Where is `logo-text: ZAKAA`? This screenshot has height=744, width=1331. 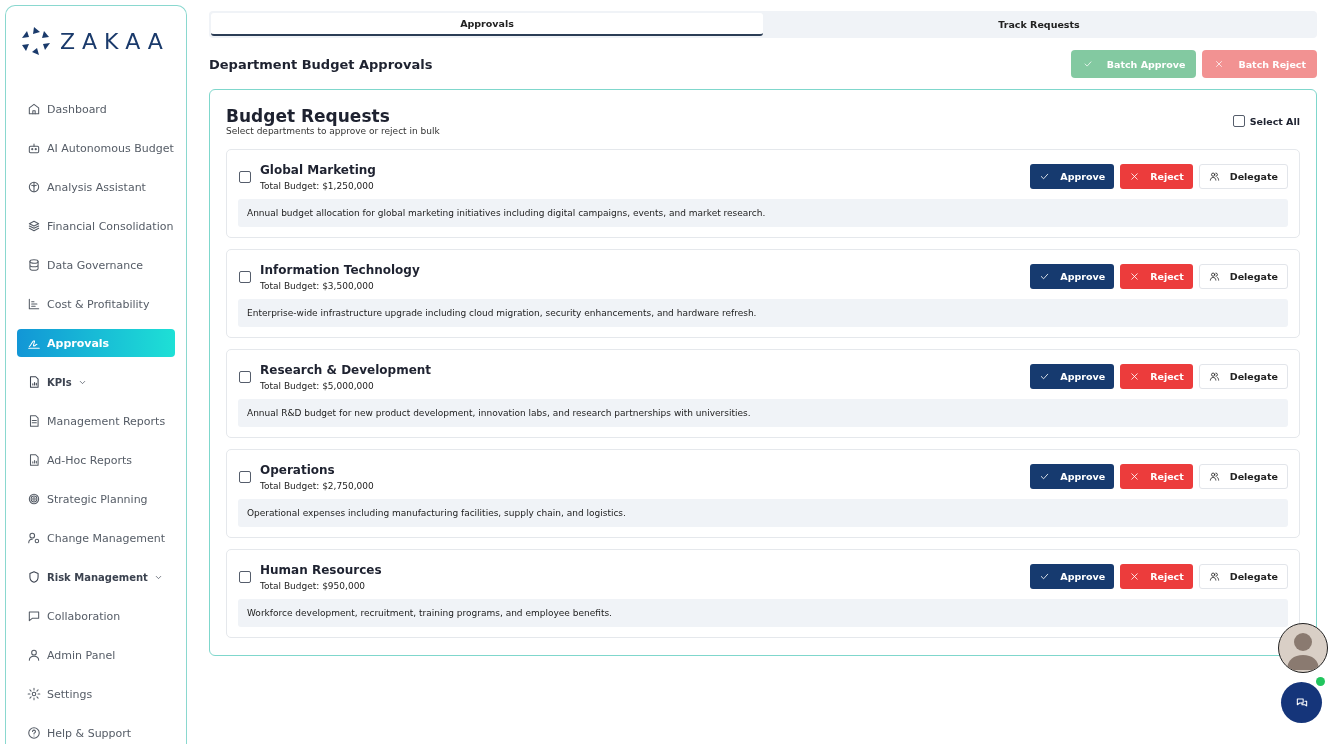 logo-text: ZAKAA is located at coordinates (115, 41).